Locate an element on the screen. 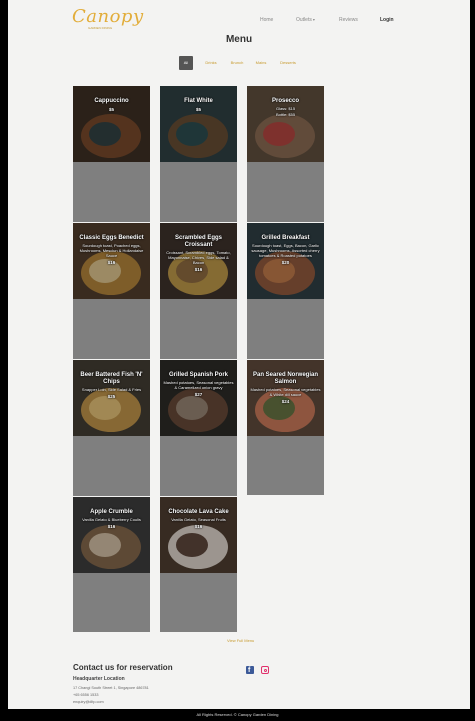 The height and width of the screenshot is (721, 475). page-title: Menu is located at coordinates (239, 39).